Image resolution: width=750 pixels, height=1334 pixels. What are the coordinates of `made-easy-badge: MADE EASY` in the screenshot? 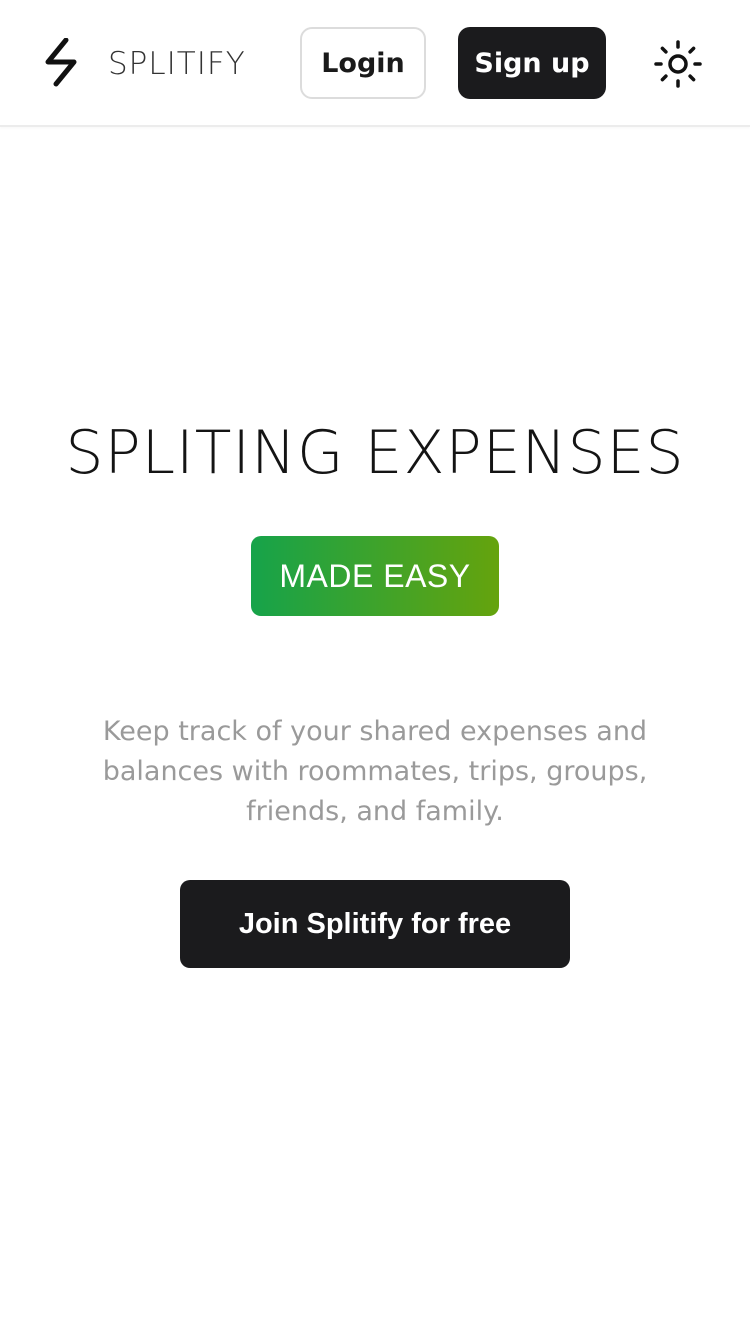 It's located at (375, 576).